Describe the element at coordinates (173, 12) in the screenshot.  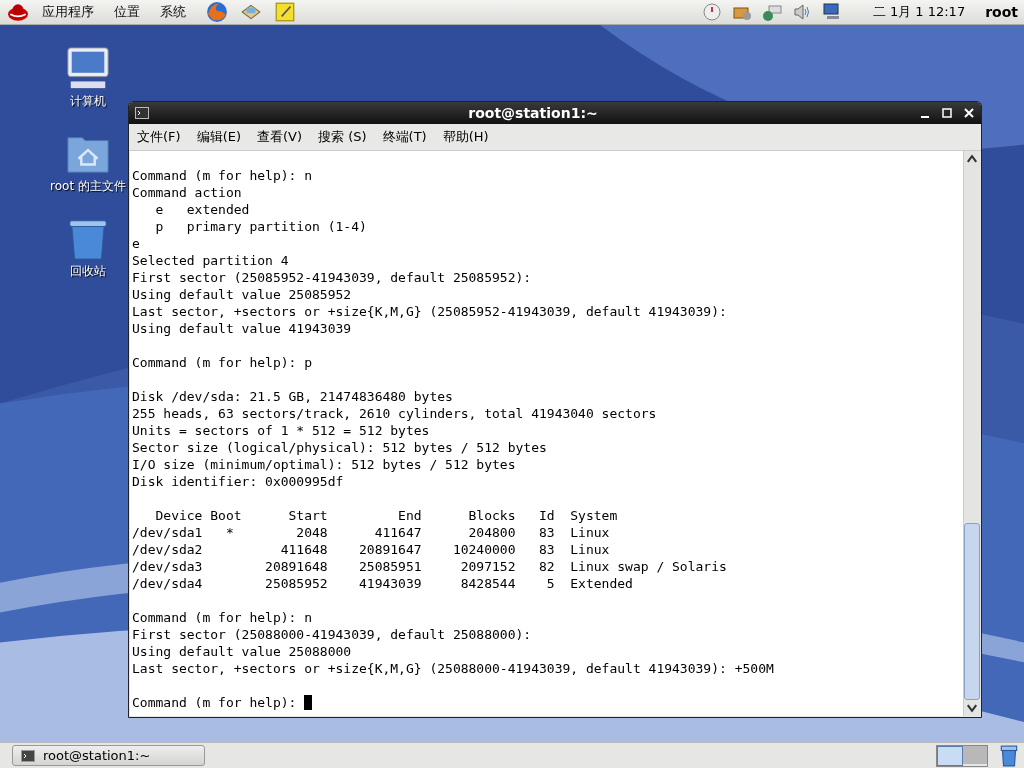
I see `panel-menu: 系统` at that location.